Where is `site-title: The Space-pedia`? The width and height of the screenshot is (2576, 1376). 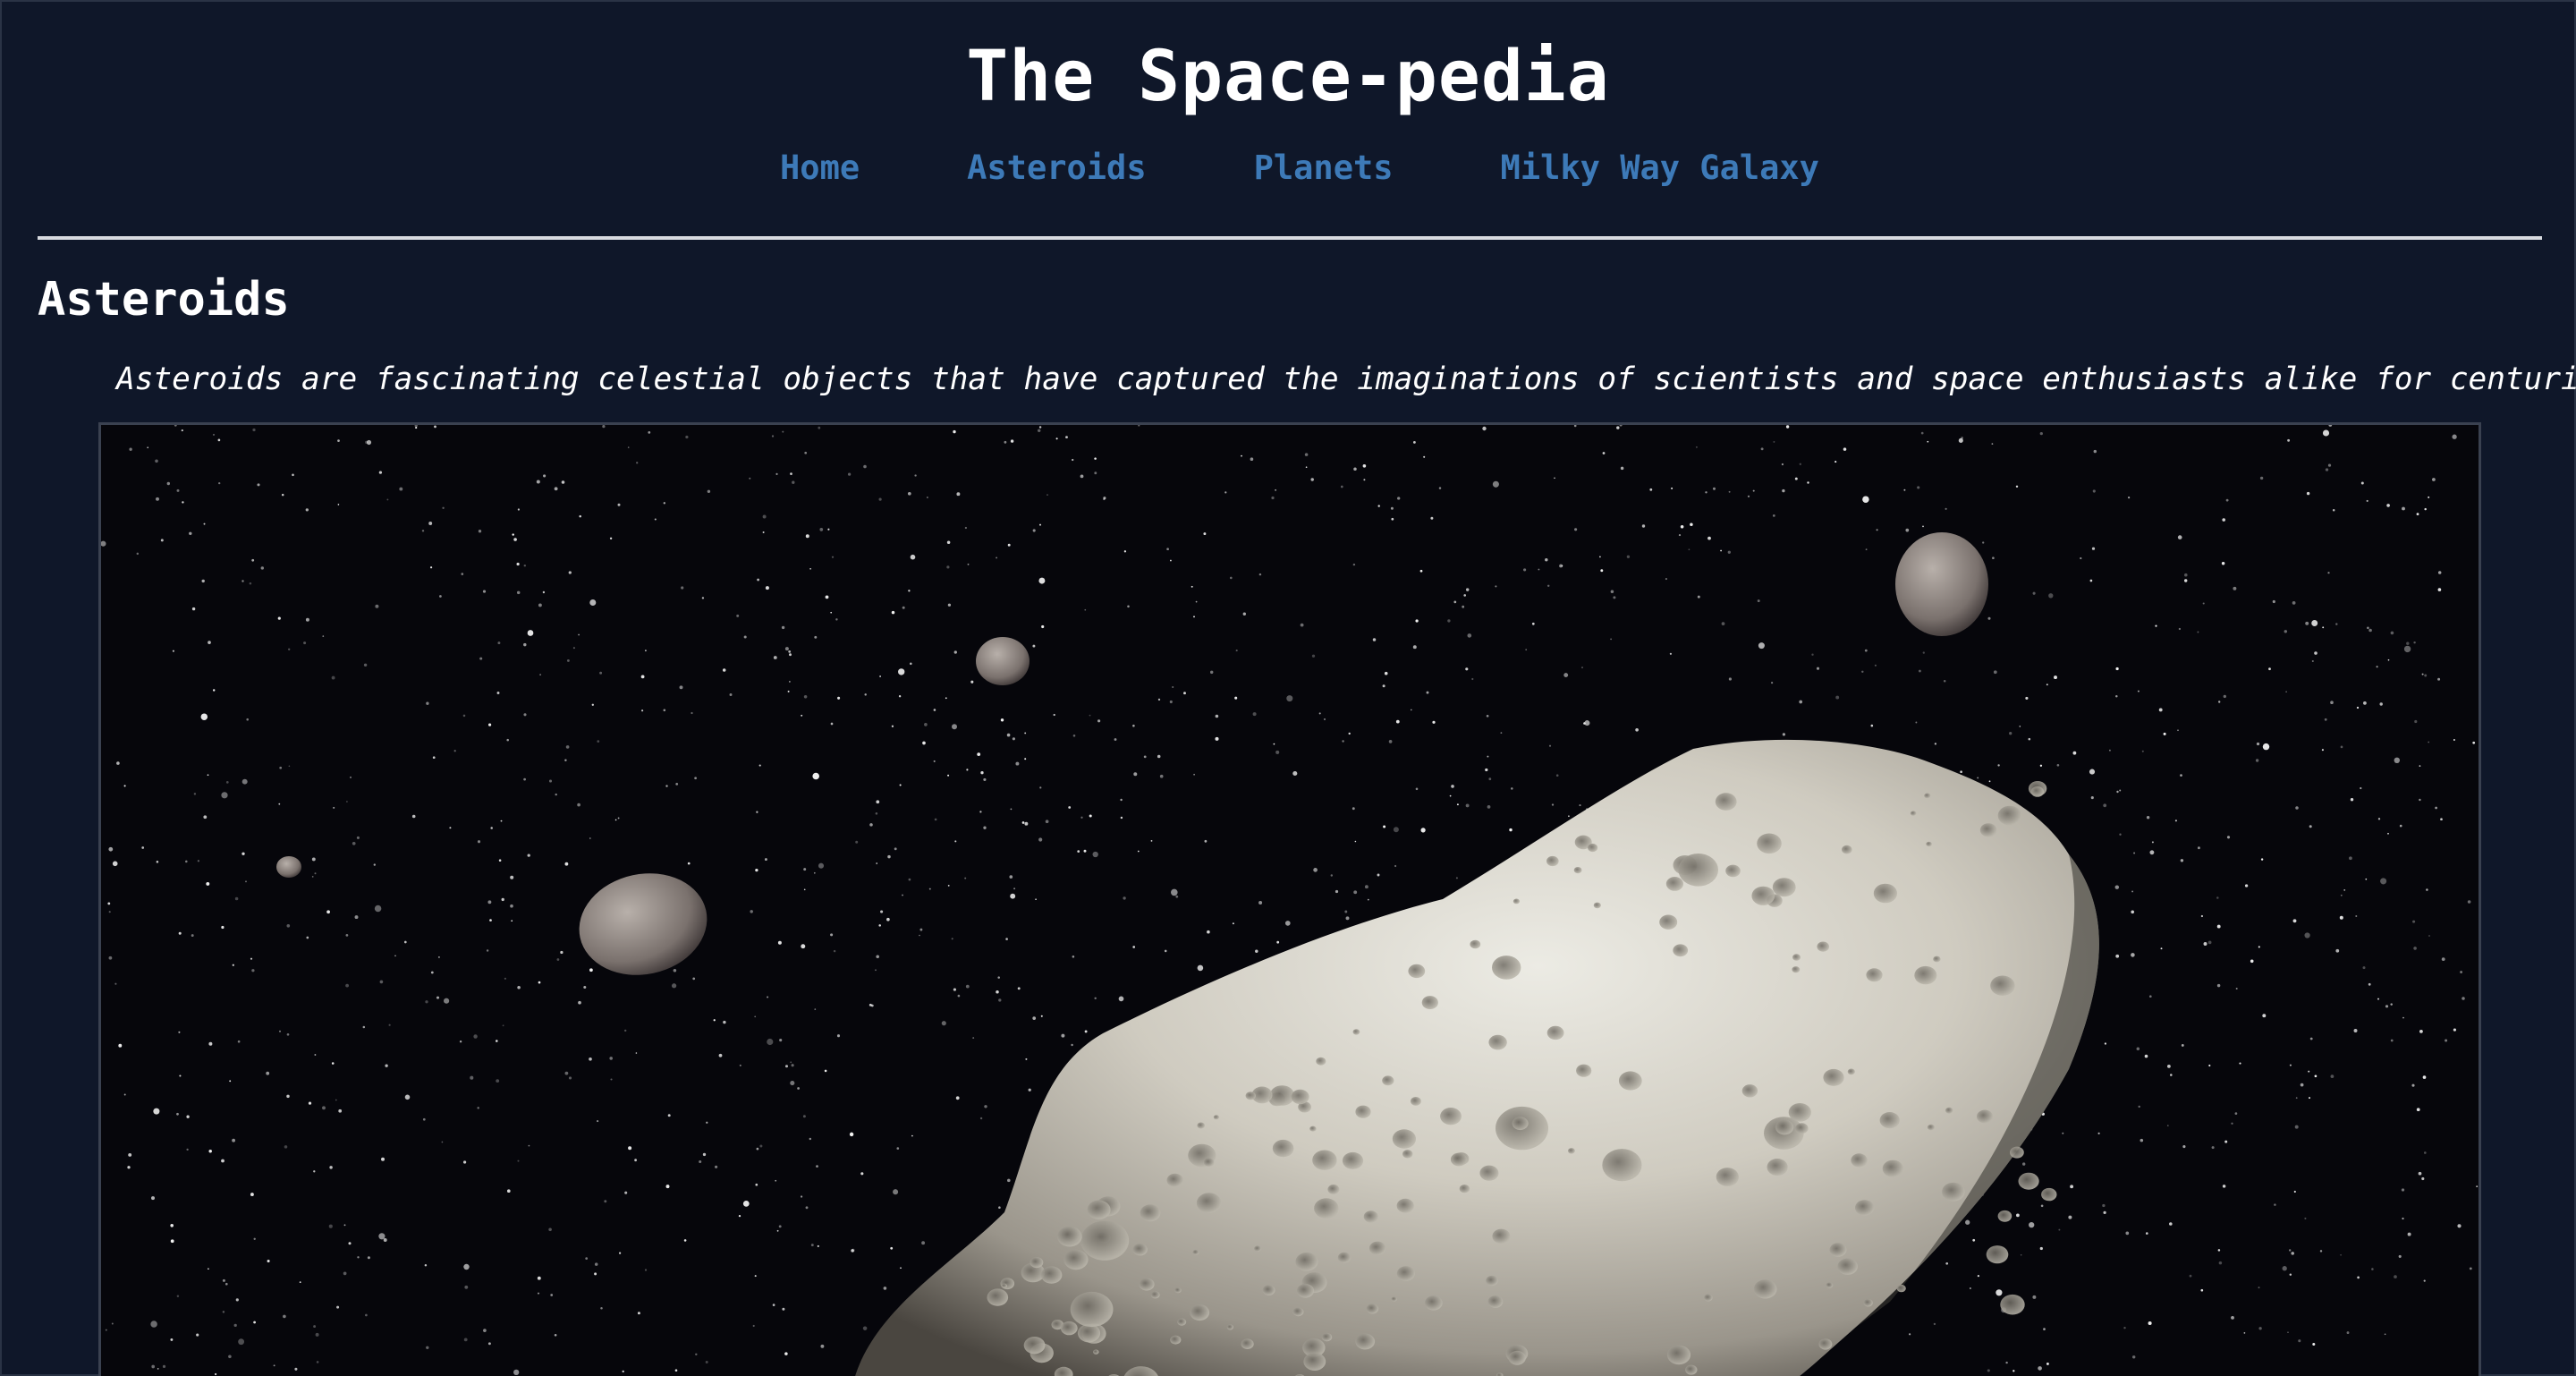 site-title: The Space-pedia is located at coordinates (1288, 77).